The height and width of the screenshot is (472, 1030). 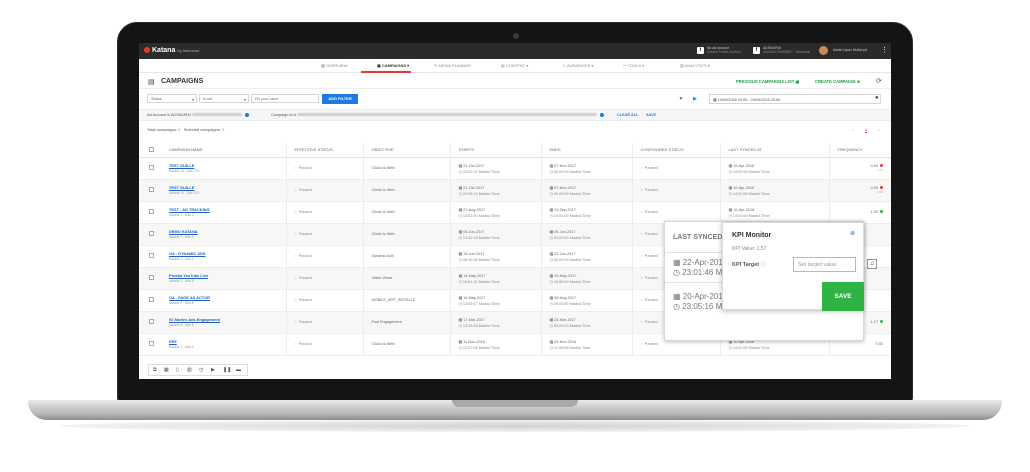 I want to click on col-campaign-name: CAMPAIGN NAME, so click(x=227, y=150).